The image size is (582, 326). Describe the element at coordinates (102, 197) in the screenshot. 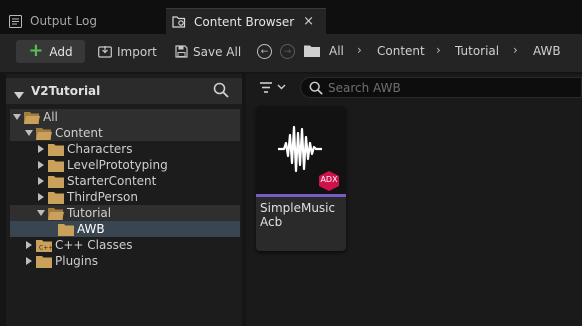

I see `tree-item-label: ThirdPerson` at that location.